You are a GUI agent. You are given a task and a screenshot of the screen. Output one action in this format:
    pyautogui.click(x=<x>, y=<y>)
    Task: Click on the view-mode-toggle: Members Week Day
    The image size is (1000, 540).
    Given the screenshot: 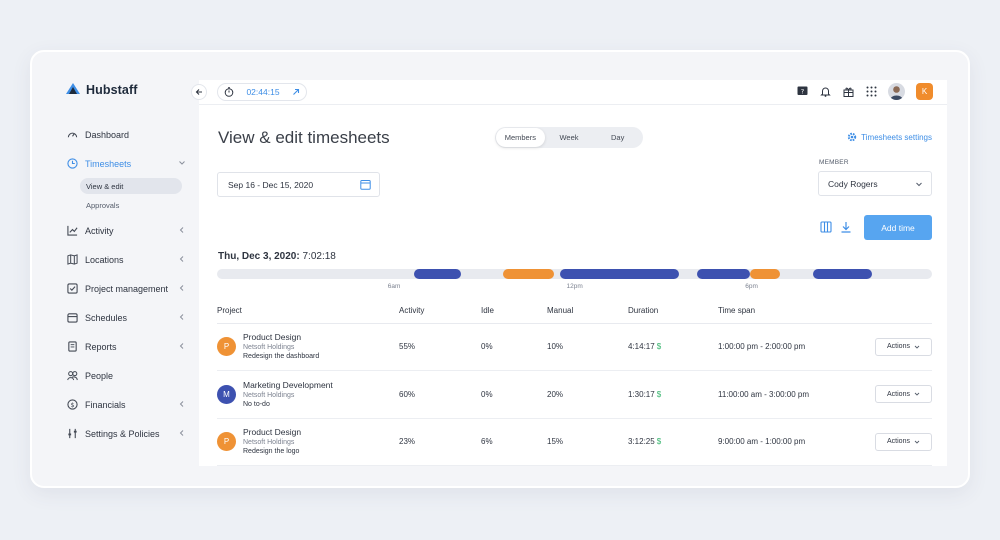 What is the action you would take?
    pyautogui.click(x=569, y=137)
    